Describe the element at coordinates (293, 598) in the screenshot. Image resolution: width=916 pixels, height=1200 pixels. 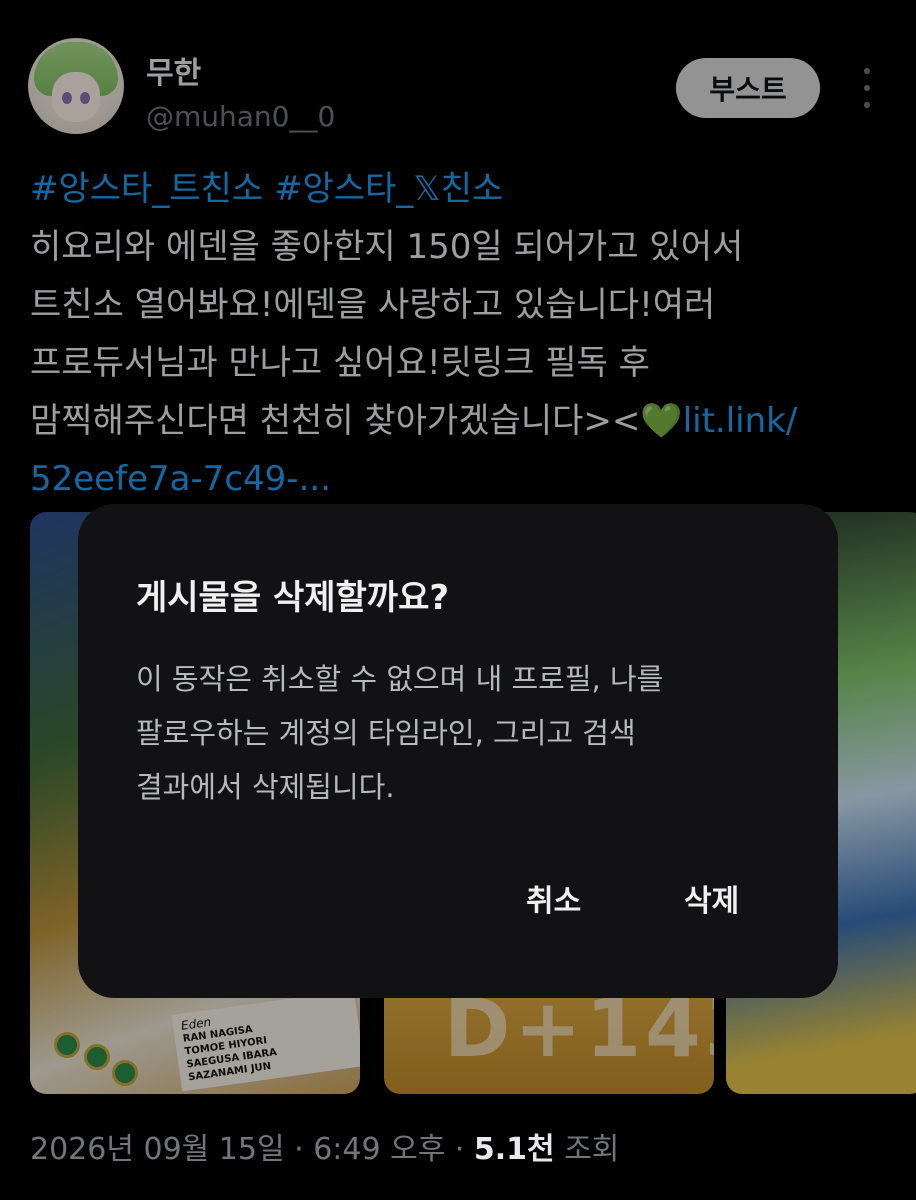
I see `dialog-title: 게시물을 삭제할까요?` at that location.